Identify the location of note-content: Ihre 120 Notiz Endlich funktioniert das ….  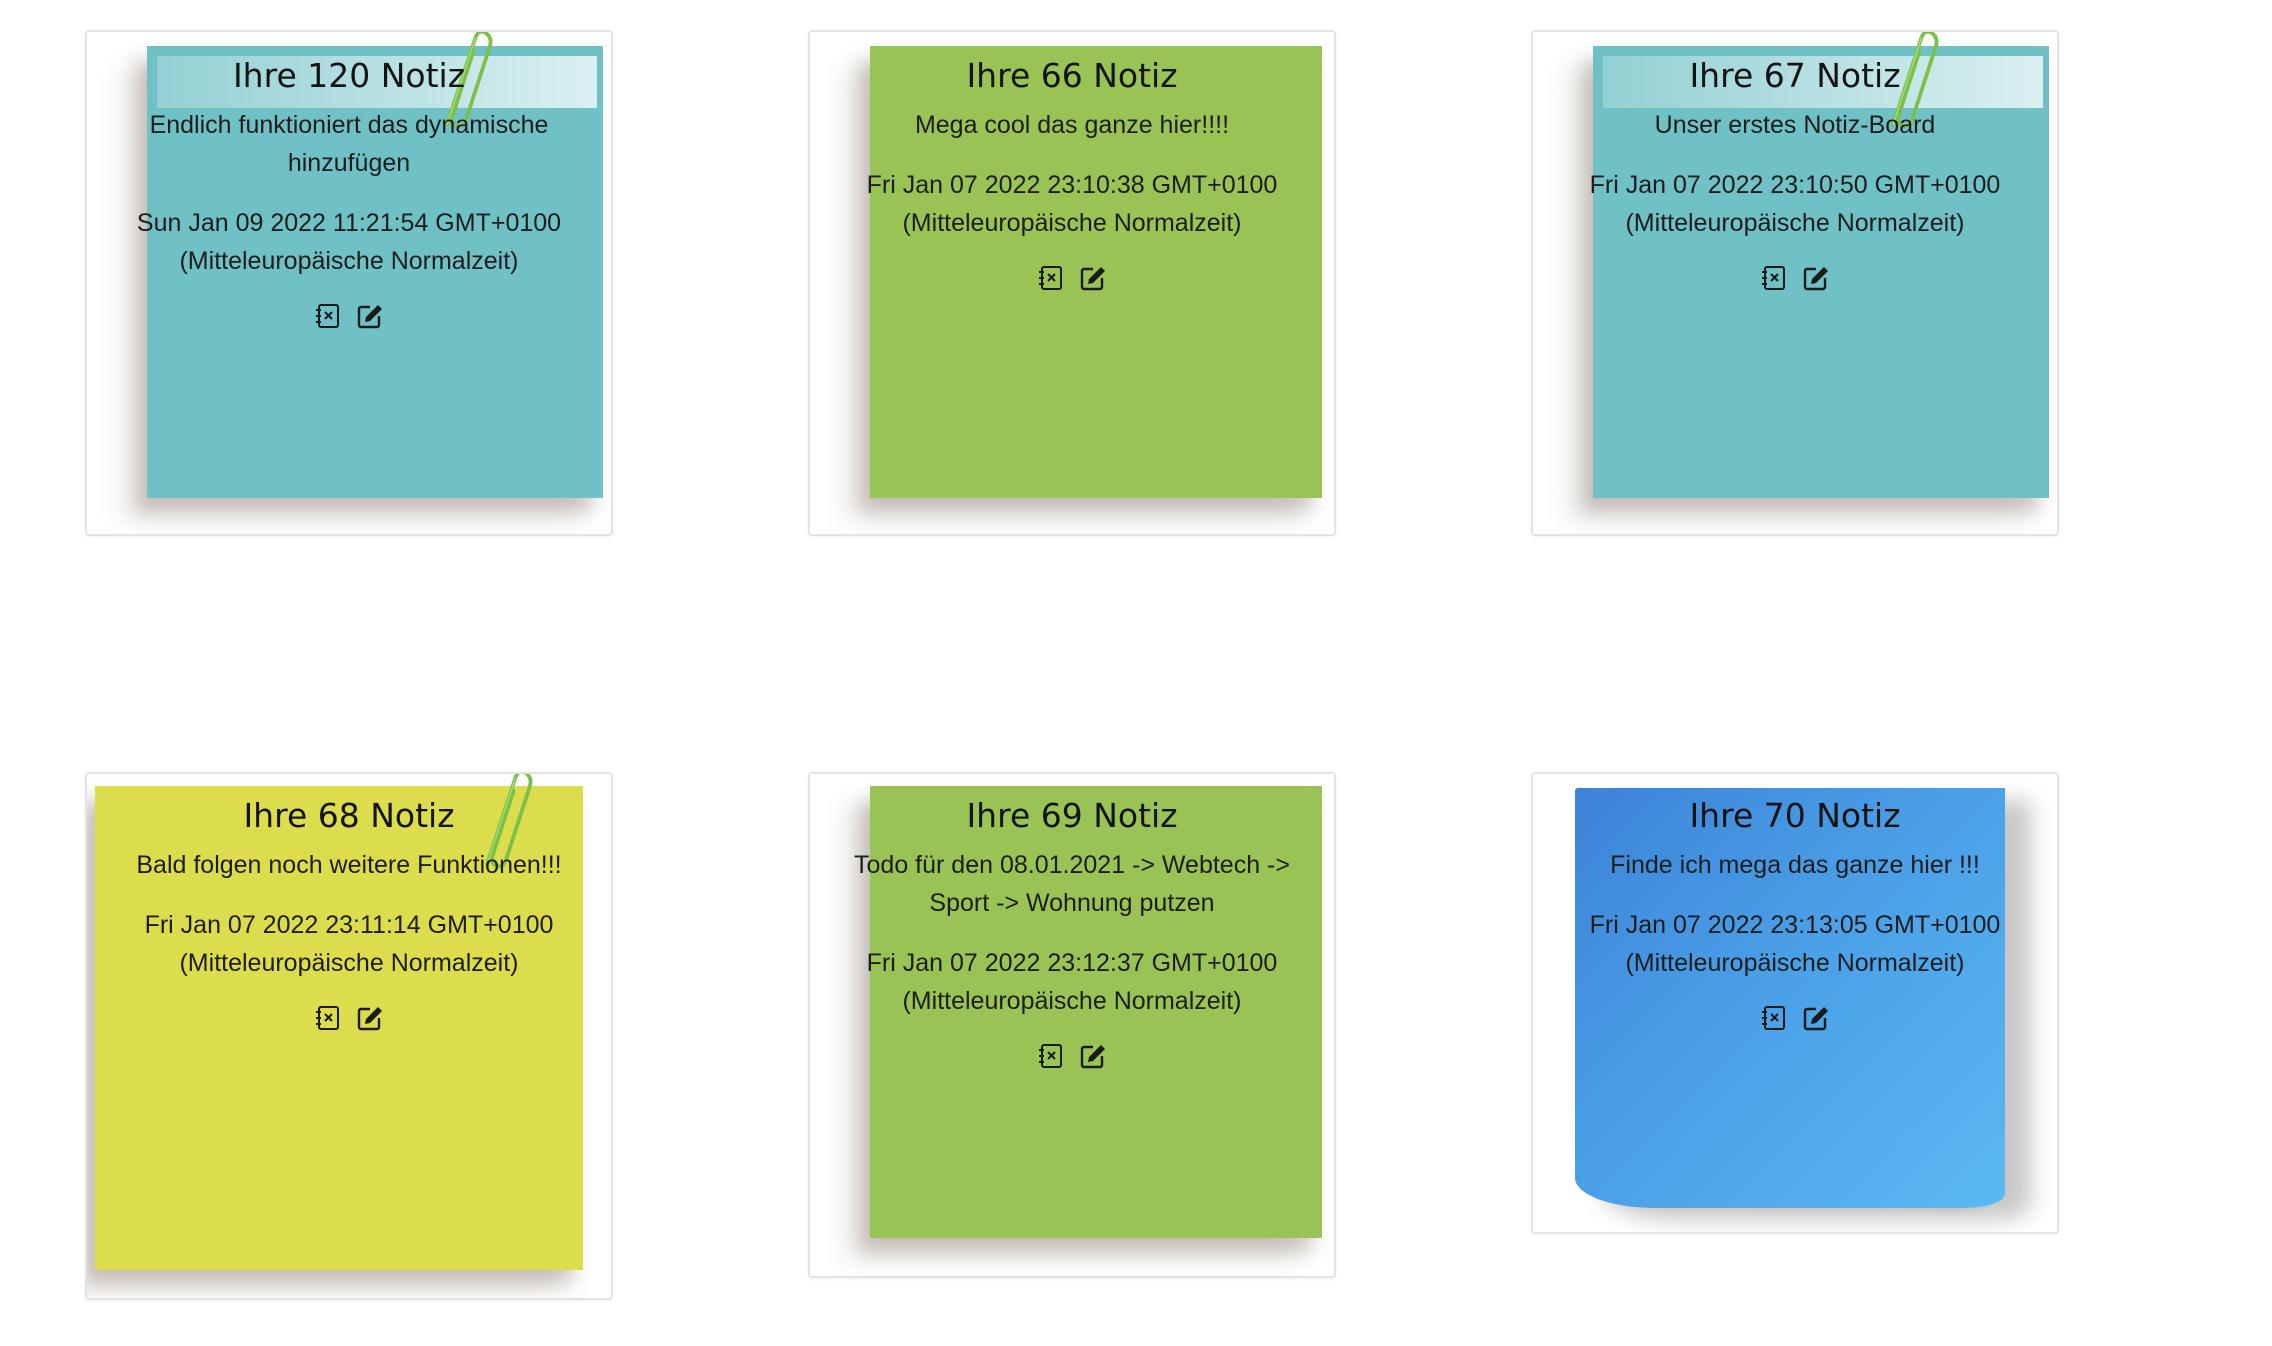
(349, 191).